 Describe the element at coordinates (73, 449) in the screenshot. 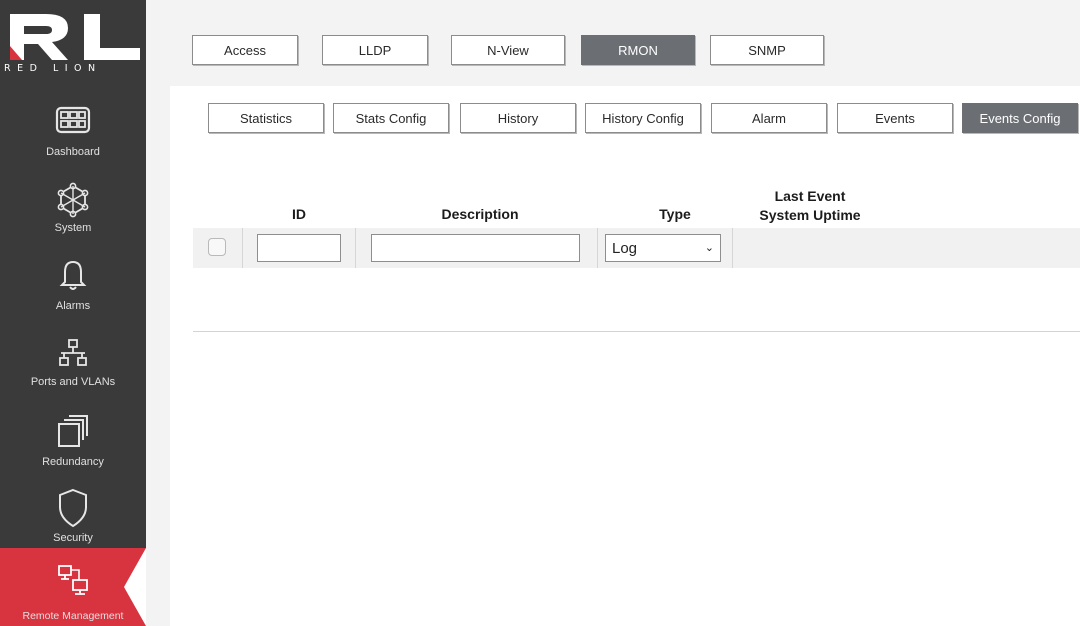

I see `sidebar-item-redundancy: Redundancy` at that location.